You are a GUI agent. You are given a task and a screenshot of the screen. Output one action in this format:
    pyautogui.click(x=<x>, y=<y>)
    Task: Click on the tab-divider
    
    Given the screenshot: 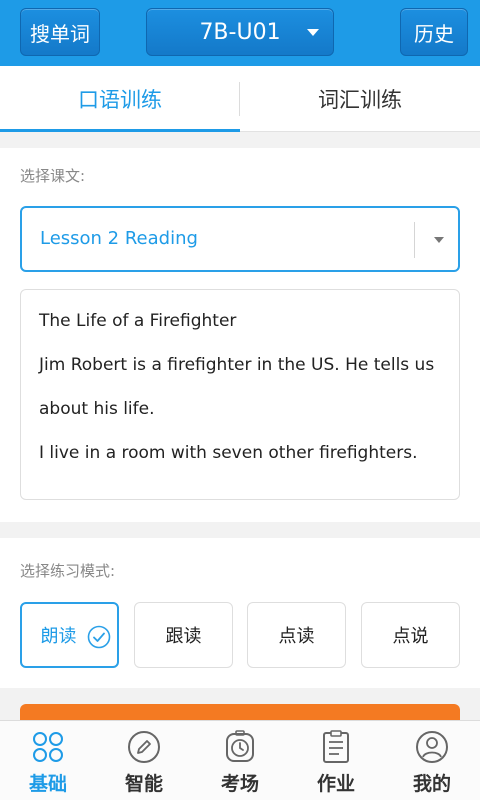 What is the action you would take?
    pyautogui.click(x=239, y=99)
    